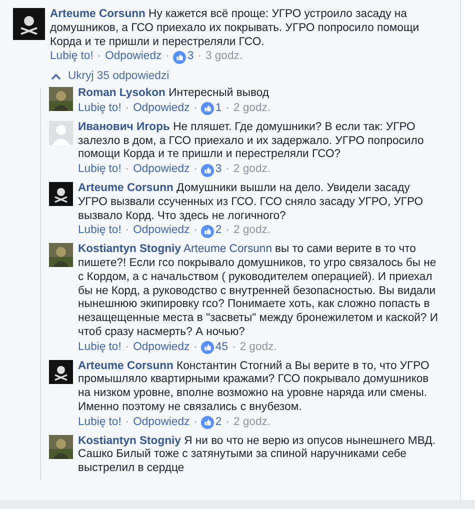  Describe the element at coordinates (257, 455) in the screenshot. I see `comment-text: Kostiantyn Stogniy Я ни во что не верю из опусов нынешнего МВД. Сашко Билый тоже с затянутыми за спиной наручниками себе выстрелил в сердце` at that location.